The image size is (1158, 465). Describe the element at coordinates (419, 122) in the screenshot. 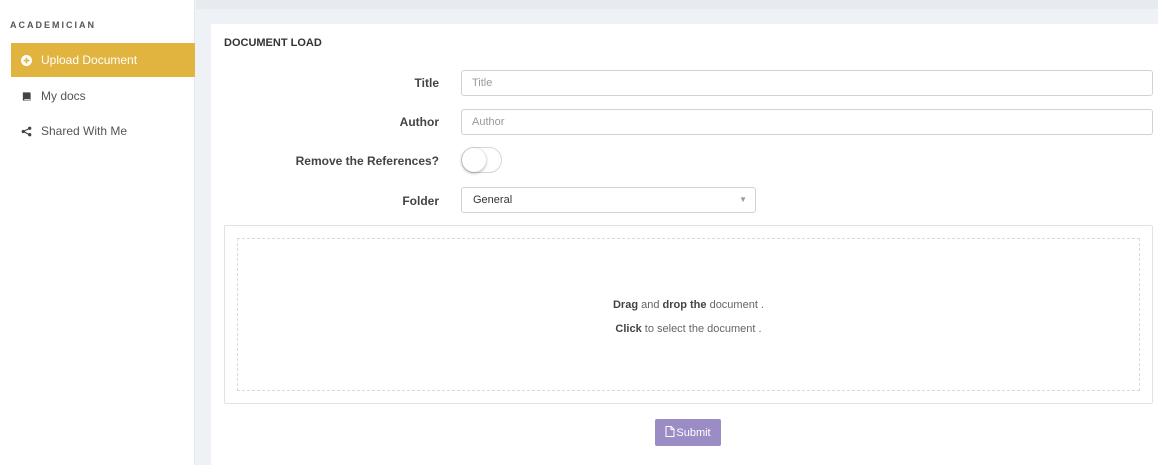

I see `author-label: Author` at that location.